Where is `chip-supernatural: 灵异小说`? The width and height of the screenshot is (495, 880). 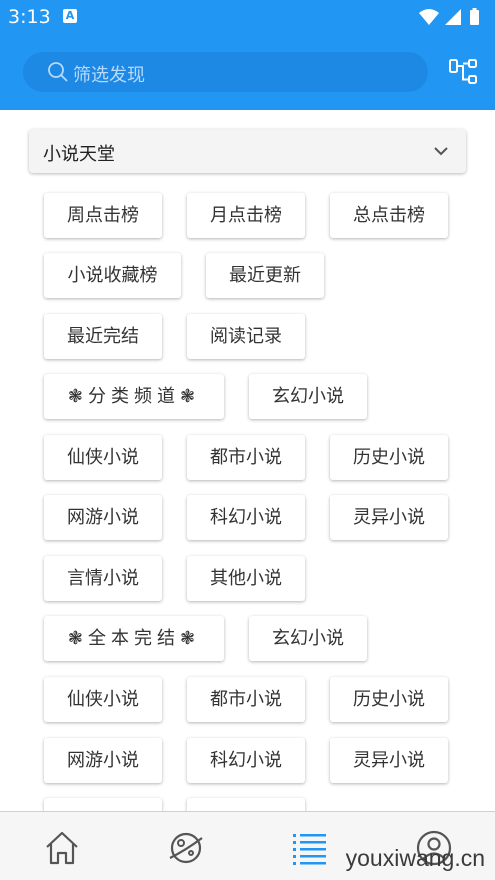
chip-supernatural: 灵异小说 is located at coordinates (389, 517).